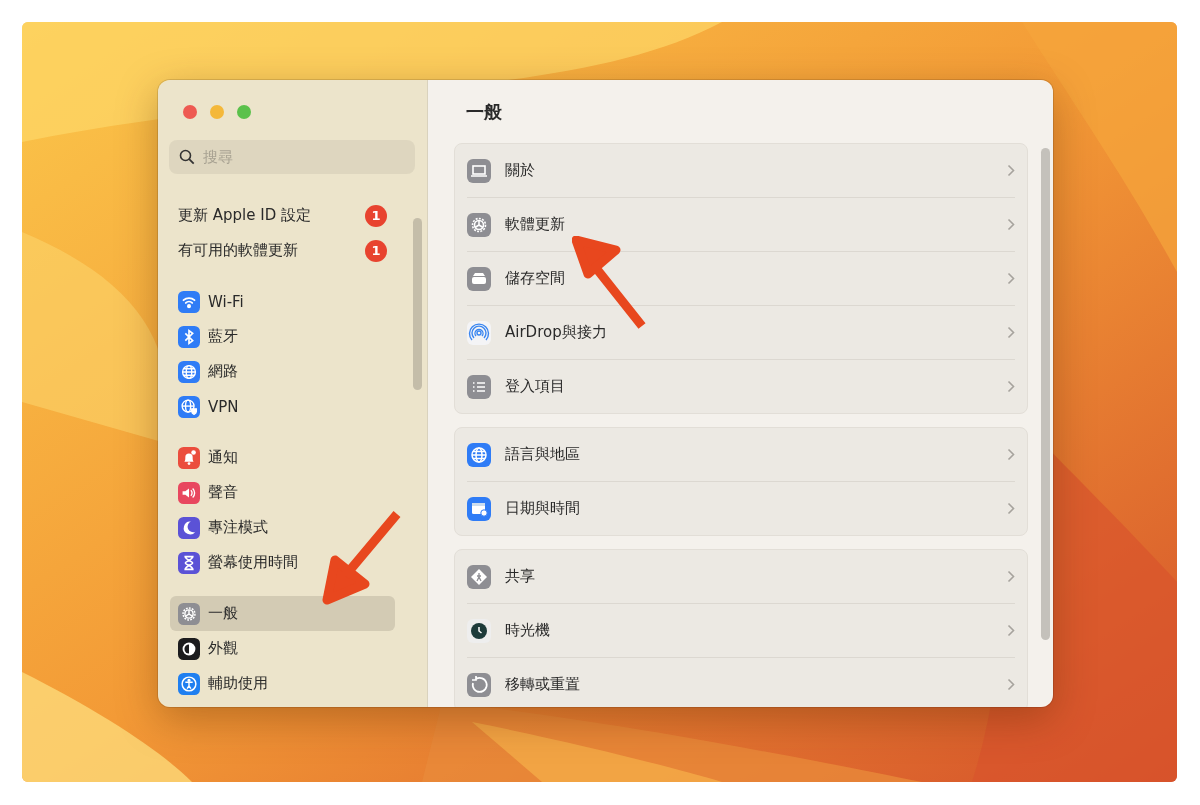 This screenshot has width=1200, height=805. Describe the element at coordinates (741, 170) in the screenshot. I see `settings-row: 關於` at that location.